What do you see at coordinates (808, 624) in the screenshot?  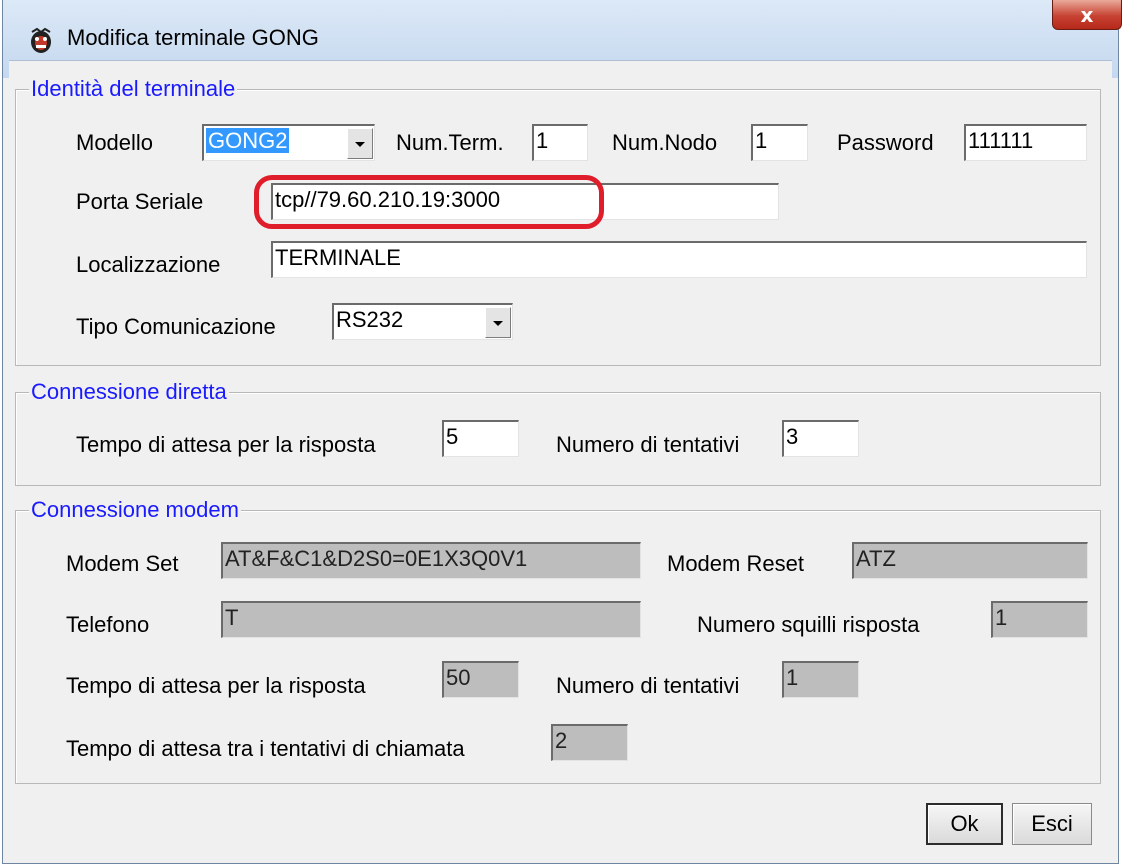 I see `rings-label: Numero squilli risposta` at bounding box center [808, 624].